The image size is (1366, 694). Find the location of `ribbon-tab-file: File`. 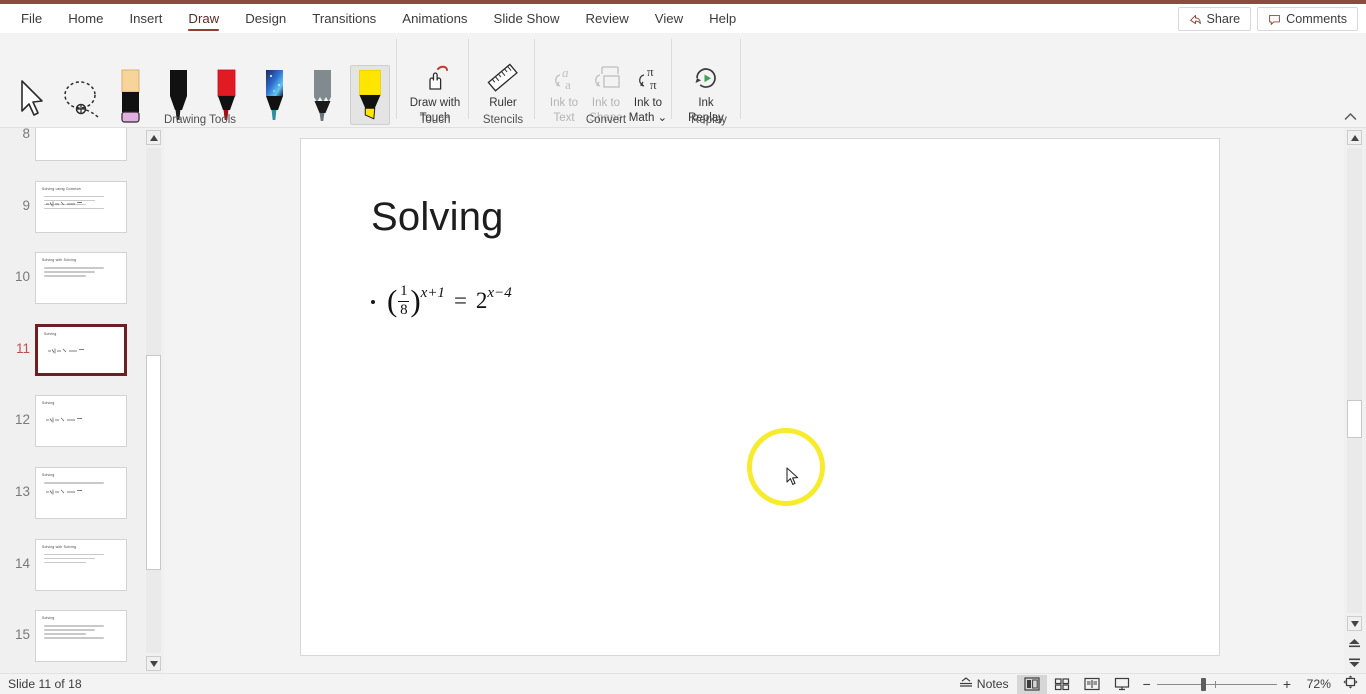

ribbon-tab-file: File is located at coordinates (31, 18).